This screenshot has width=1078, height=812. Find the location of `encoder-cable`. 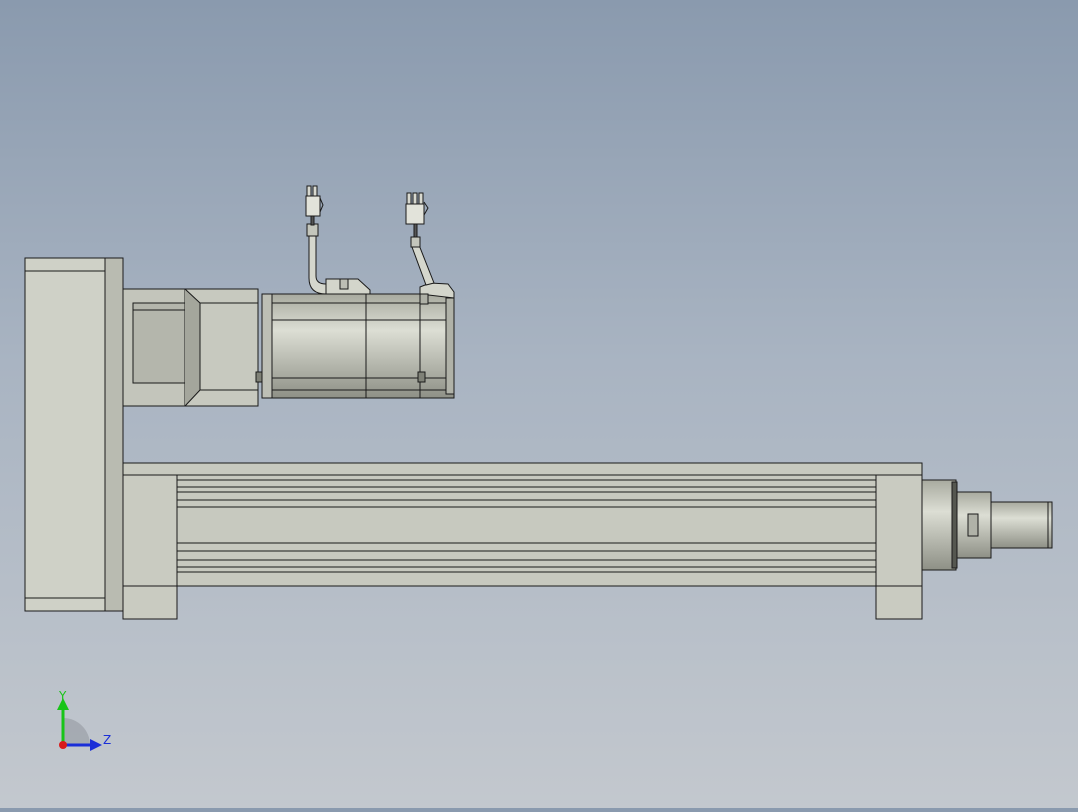

encoder-cable is located at coordinates (420, 239).